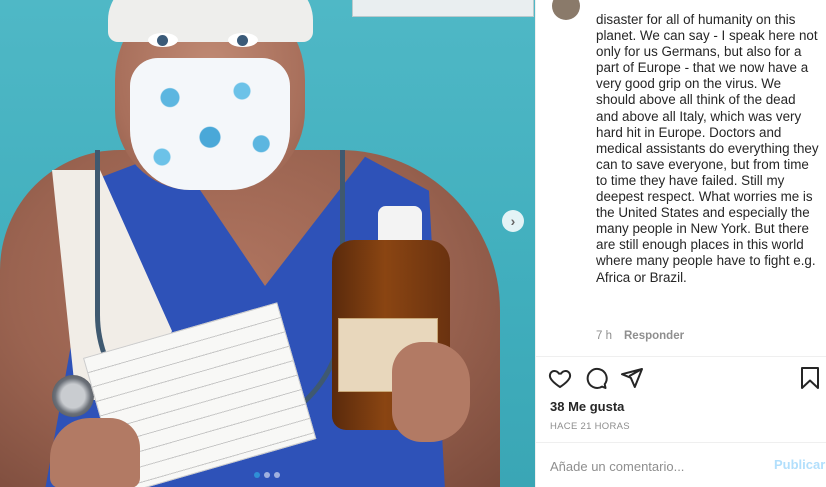 This screenshot has height=487, width=826. I want to click on left-hand, so click(95, 452).